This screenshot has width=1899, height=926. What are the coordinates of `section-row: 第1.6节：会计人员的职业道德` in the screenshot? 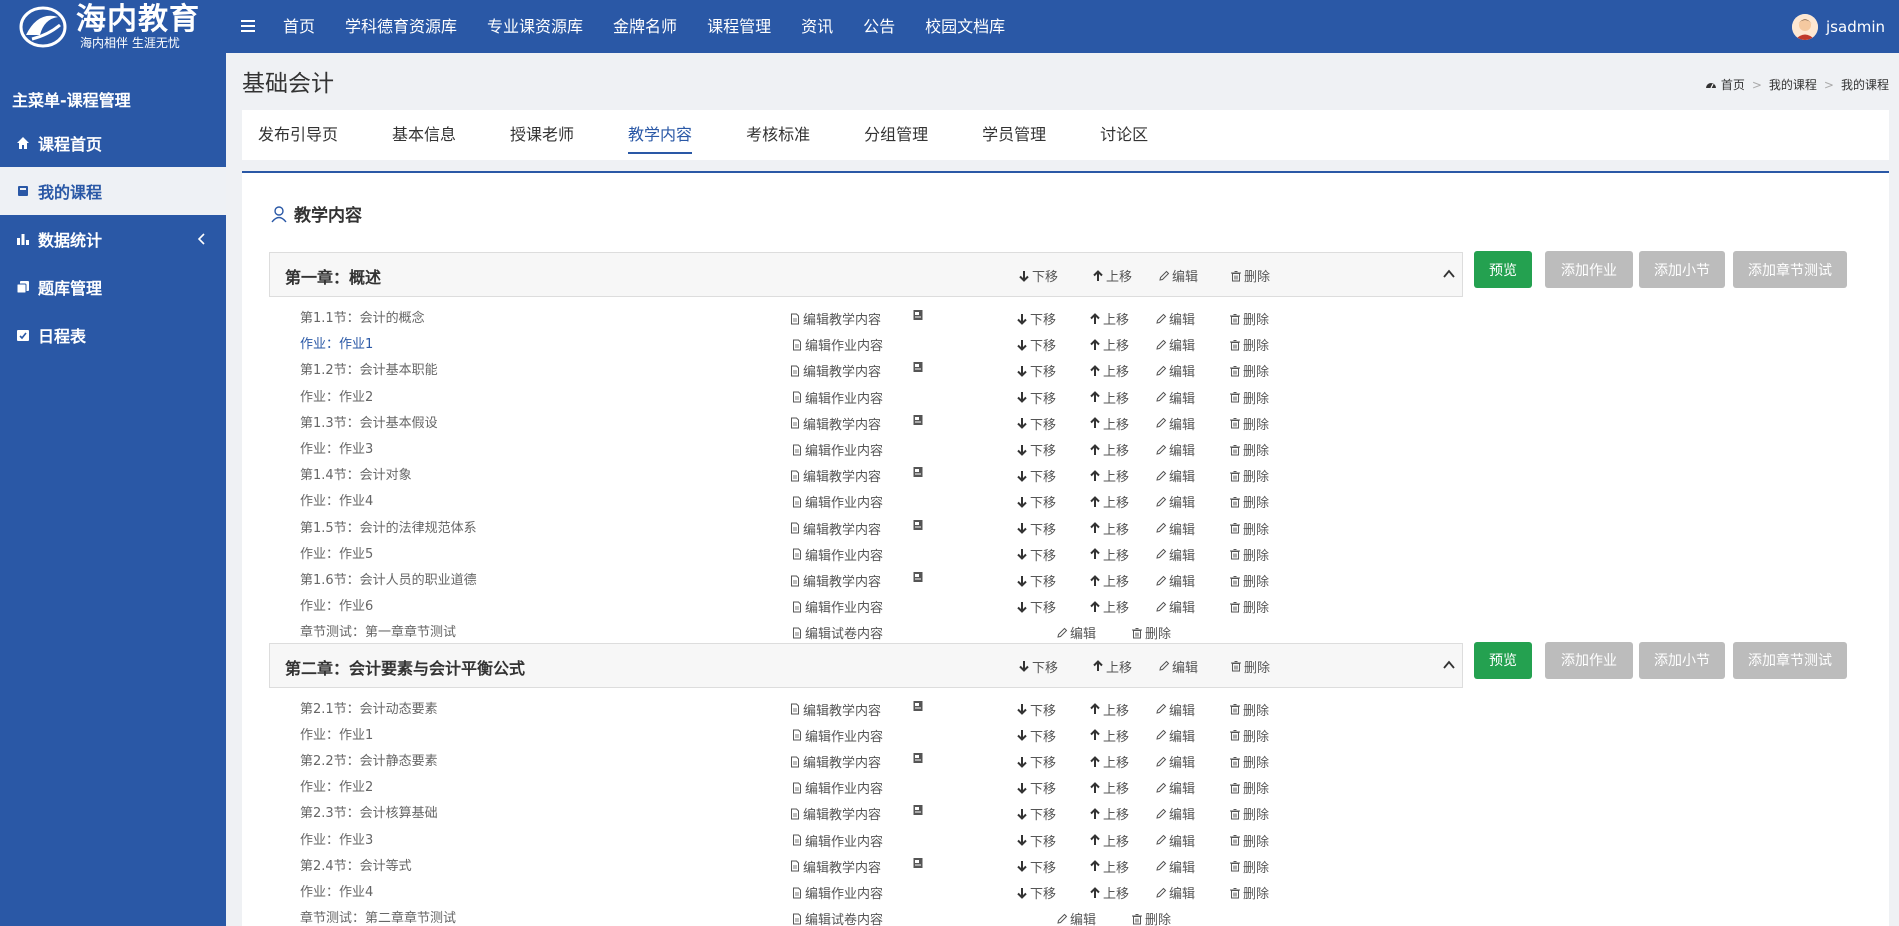 It's located at (388, 578).